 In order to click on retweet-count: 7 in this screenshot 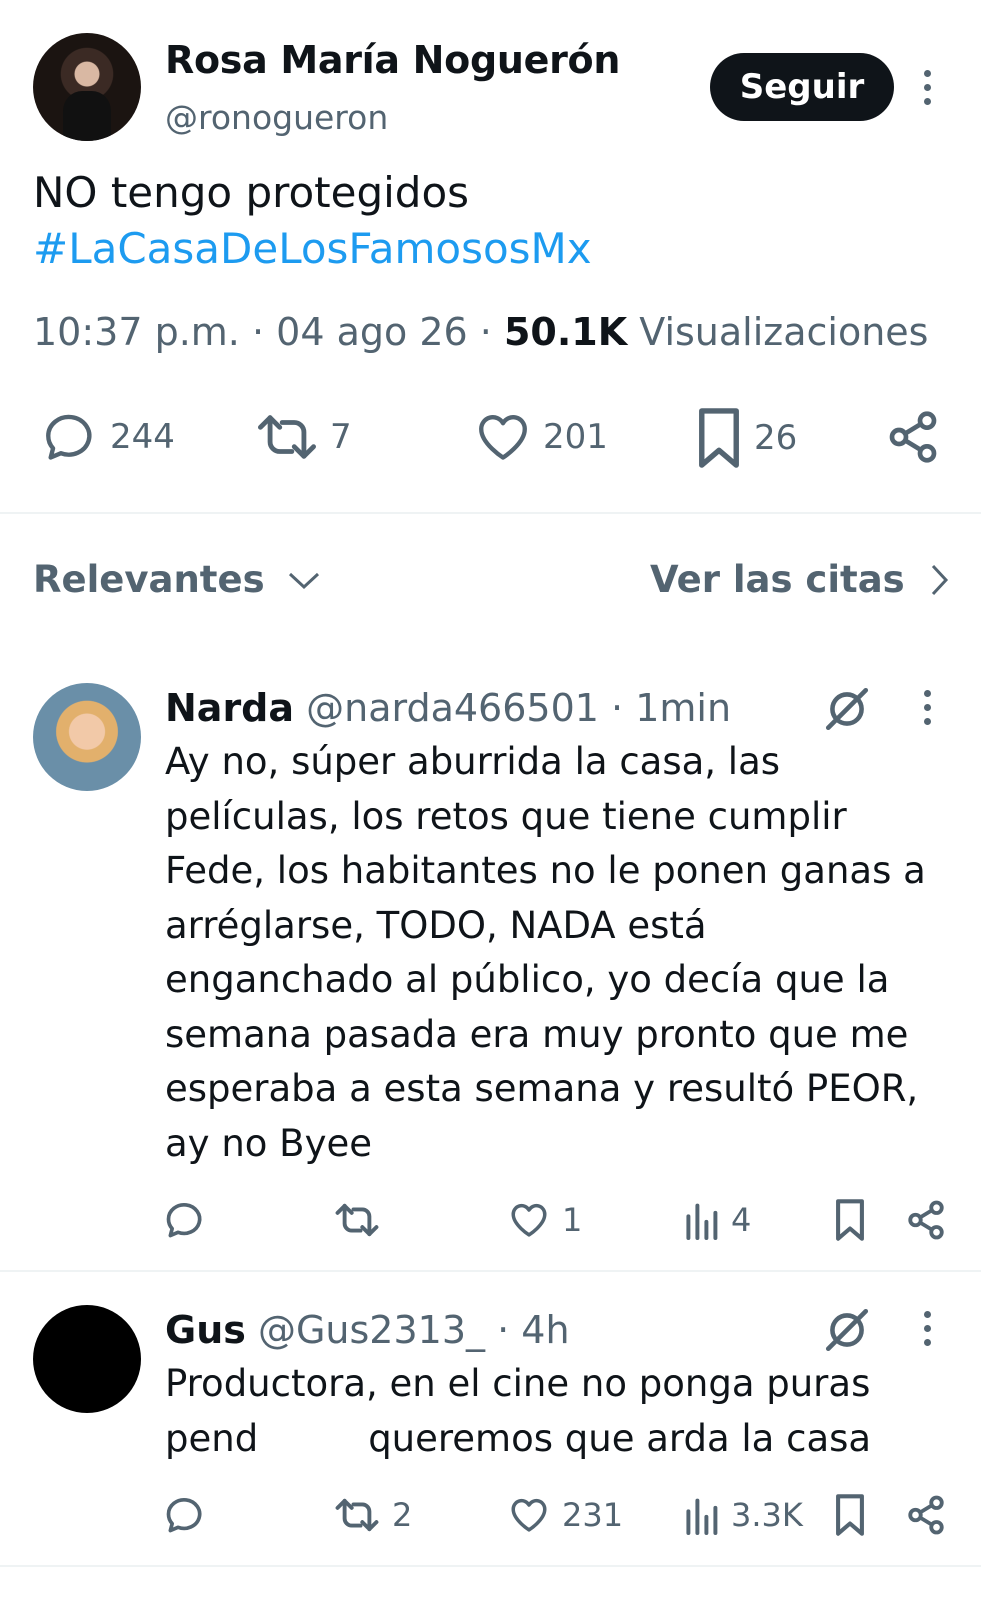, I will do `click(341, 437)`.